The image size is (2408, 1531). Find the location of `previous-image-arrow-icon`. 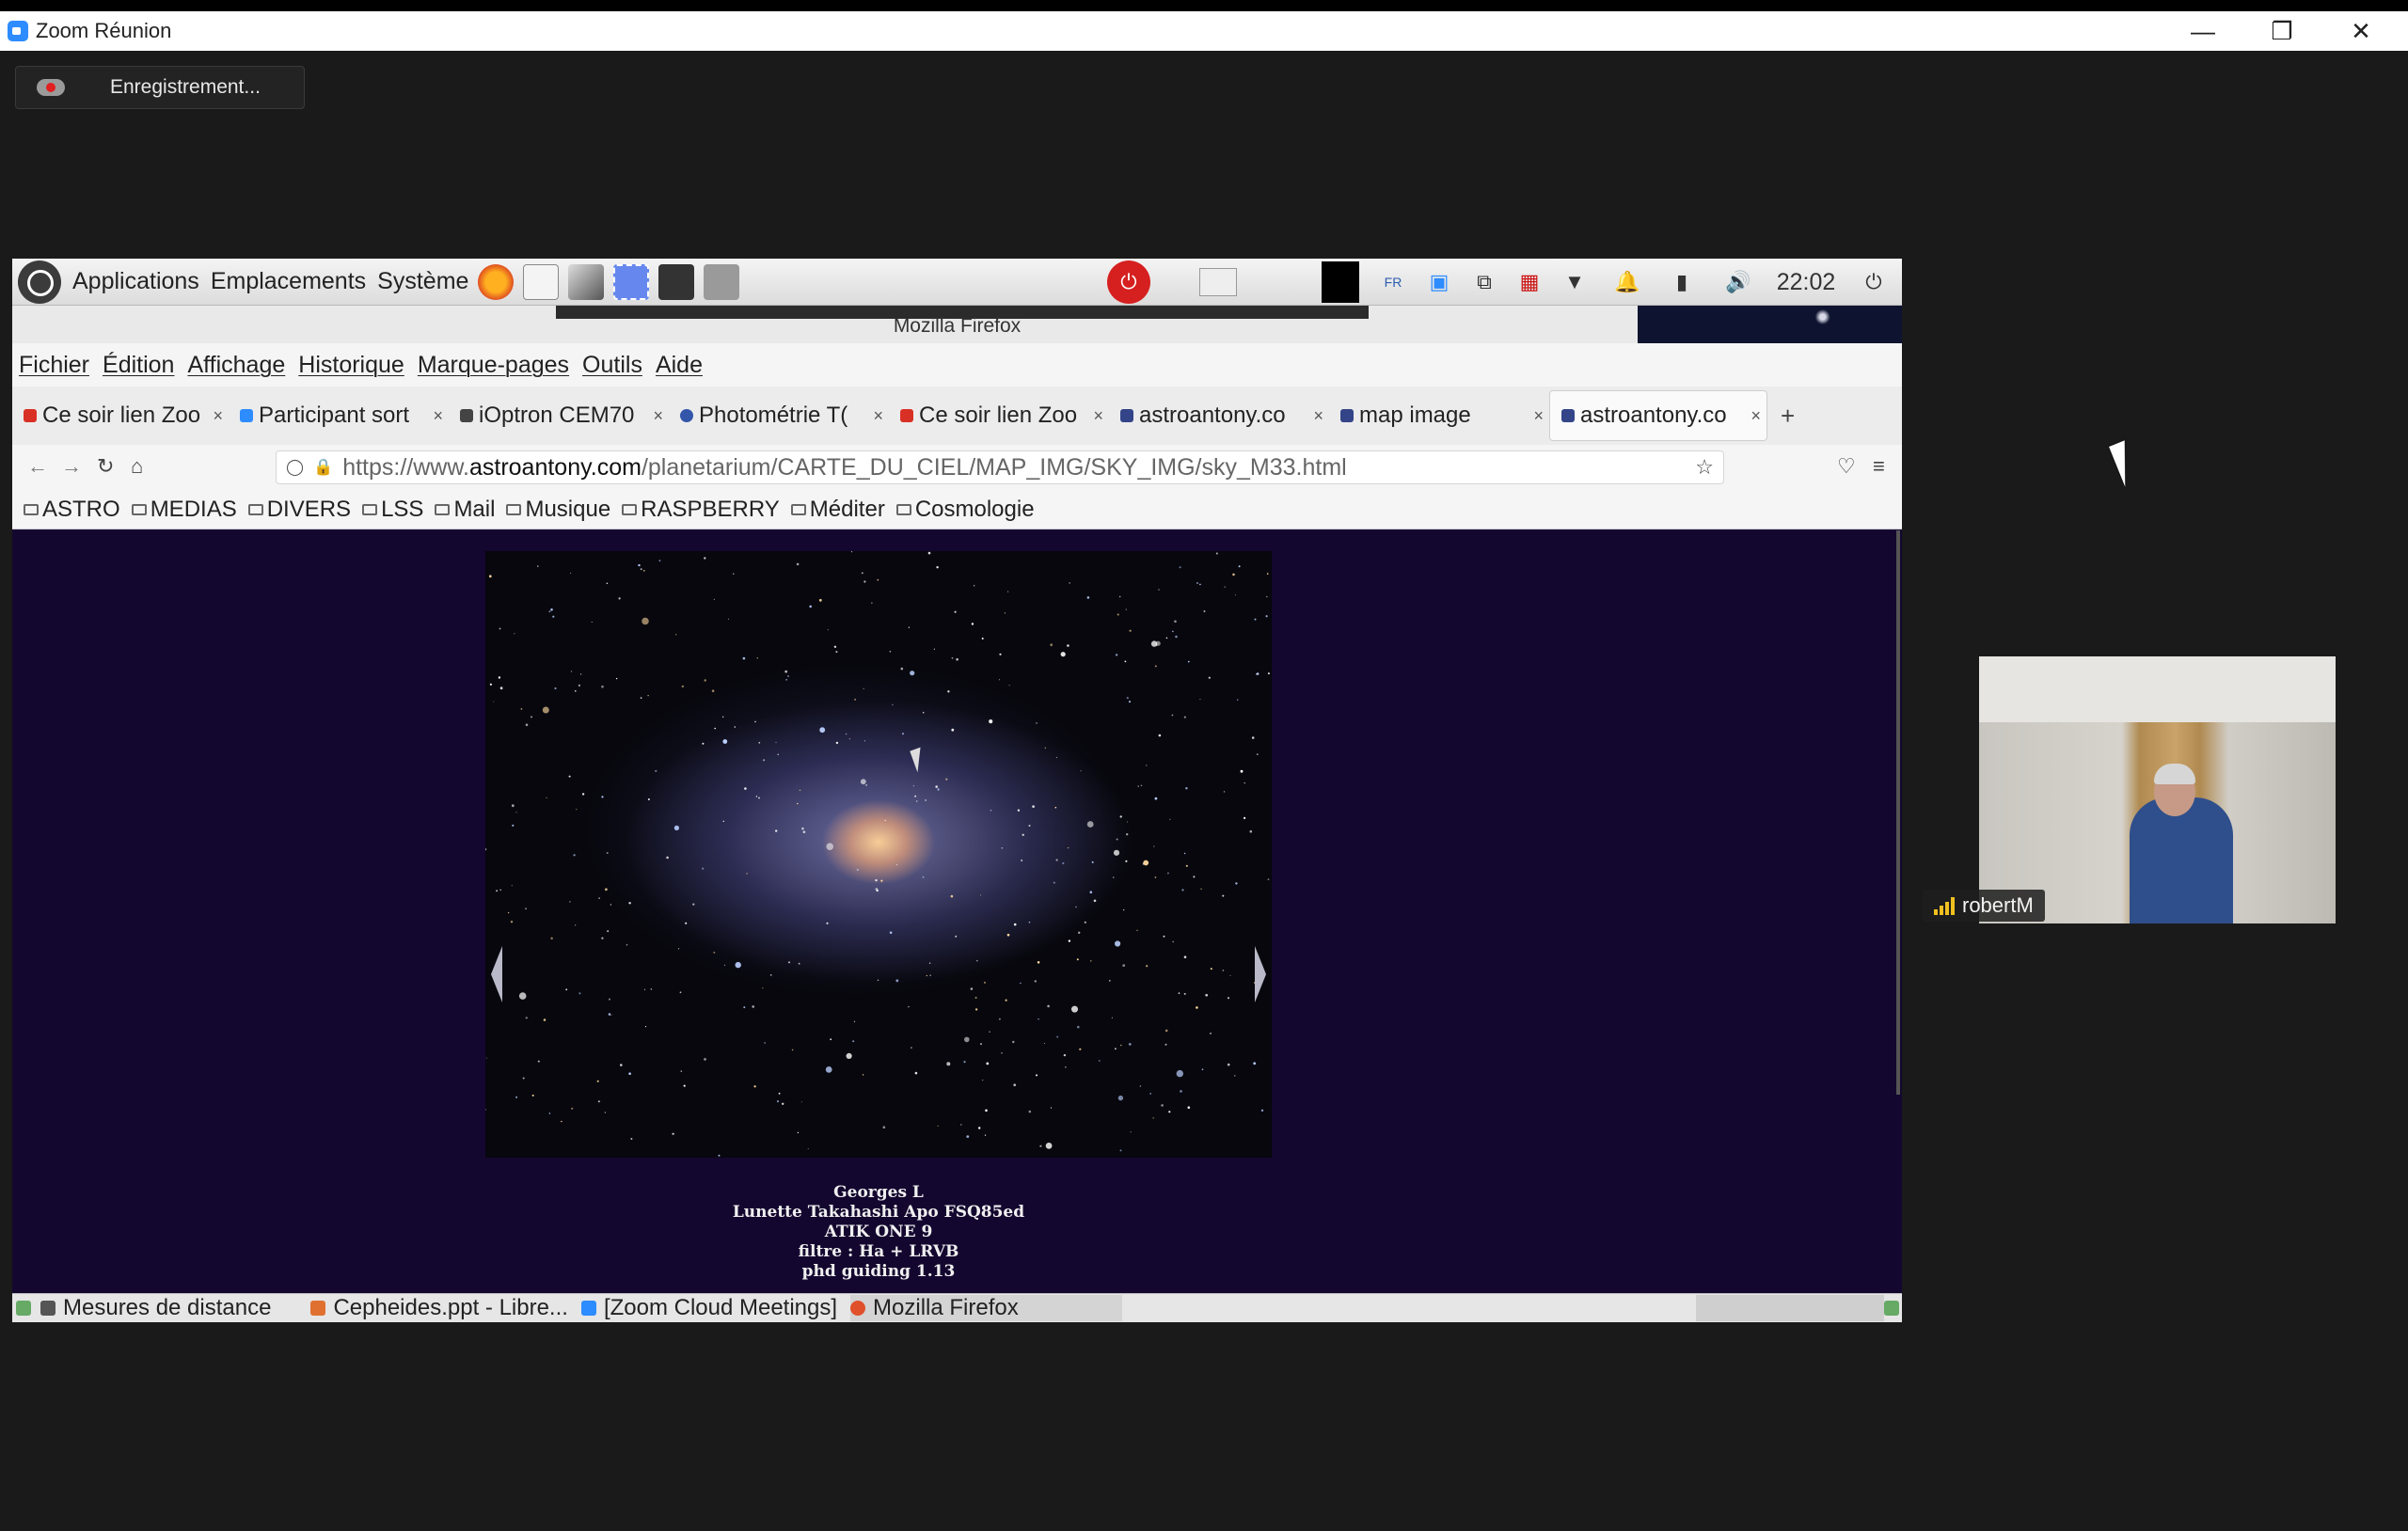

previous-image-arrow-icon is located at coordinates (497, 974).